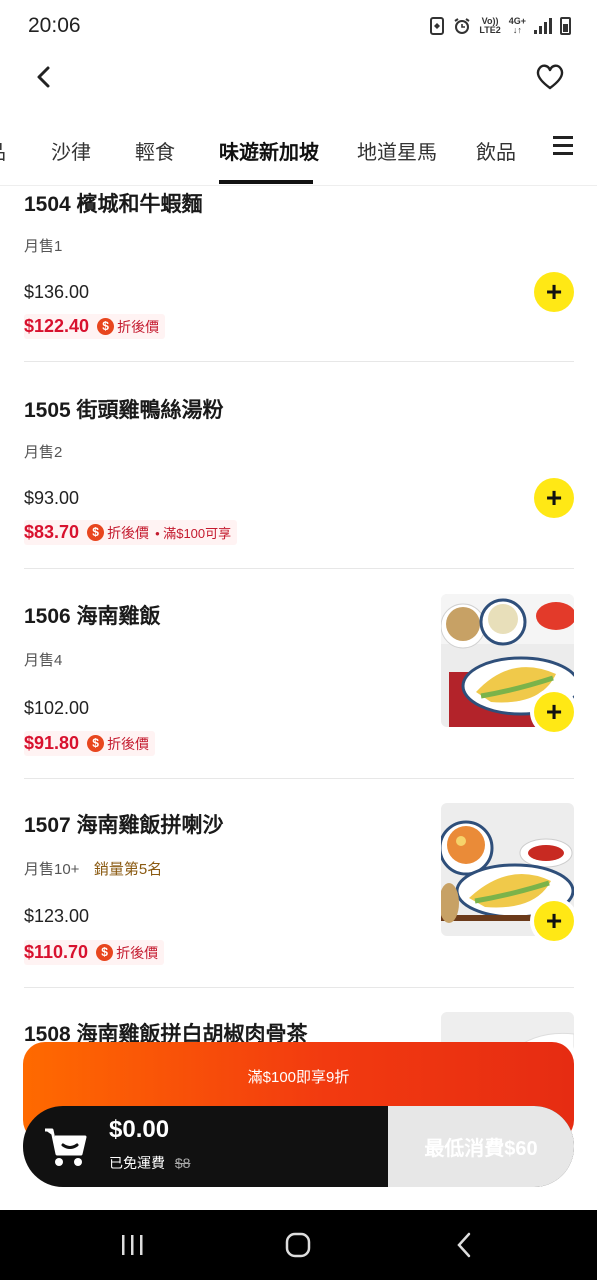  What do you see at coordinates (94, 952) in the screenshot?
I see `item-discount-badge: $110.70 $ 折後價` at bounding box center [94, 952].